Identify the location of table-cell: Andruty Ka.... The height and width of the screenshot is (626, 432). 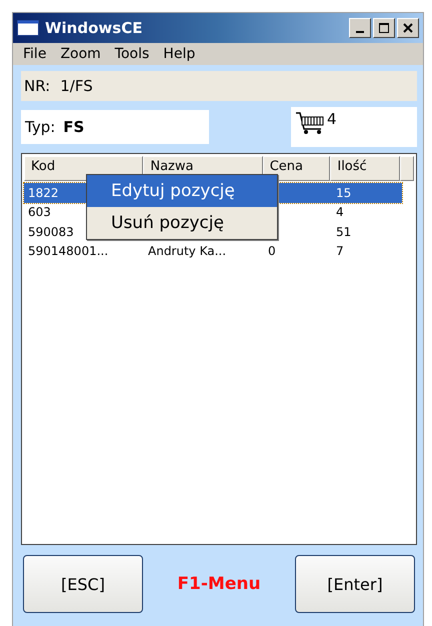
(187, 251).